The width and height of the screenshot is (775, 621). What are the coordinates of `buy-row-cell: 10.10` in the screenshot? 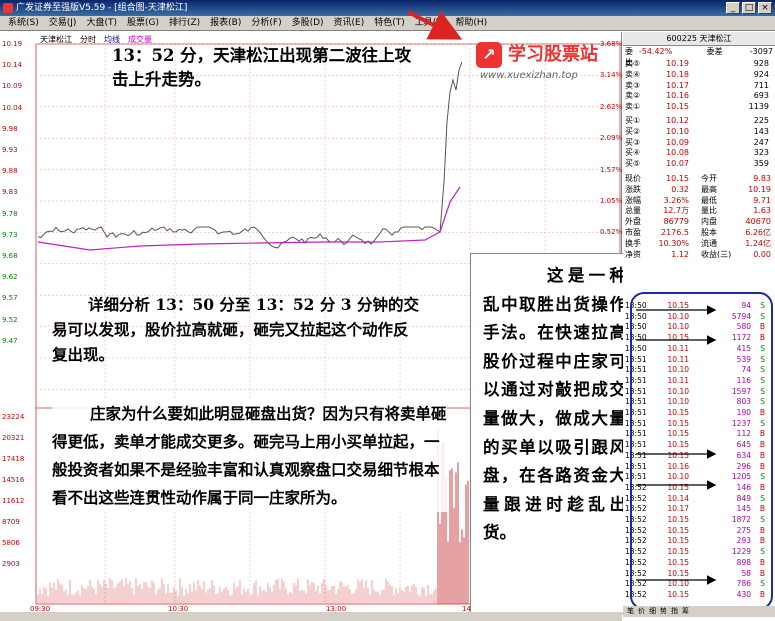 It's located at (677, 131).